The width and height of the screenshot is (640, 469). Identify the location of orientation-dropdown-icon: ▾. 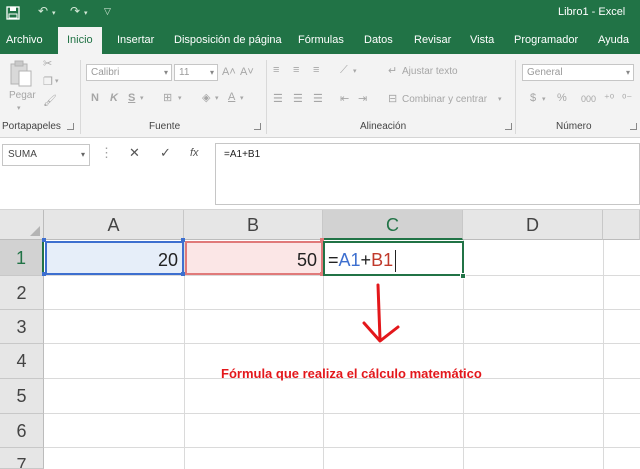
(355, 71).